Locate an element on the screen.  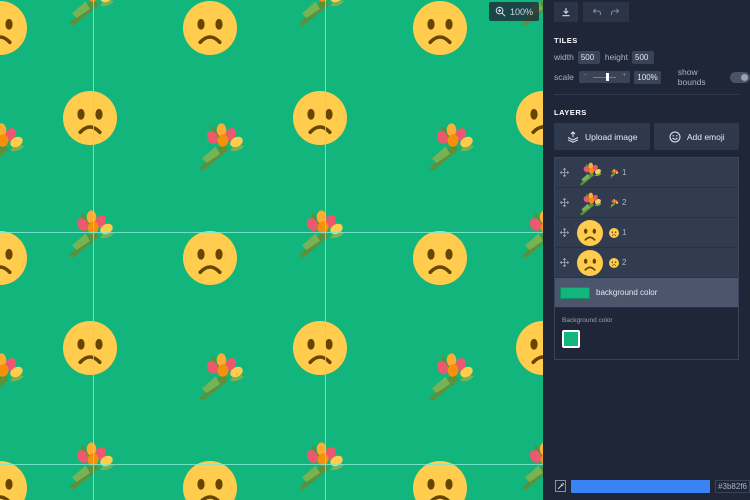
tile-height-input: 500 is located at coordinates (643, 57).